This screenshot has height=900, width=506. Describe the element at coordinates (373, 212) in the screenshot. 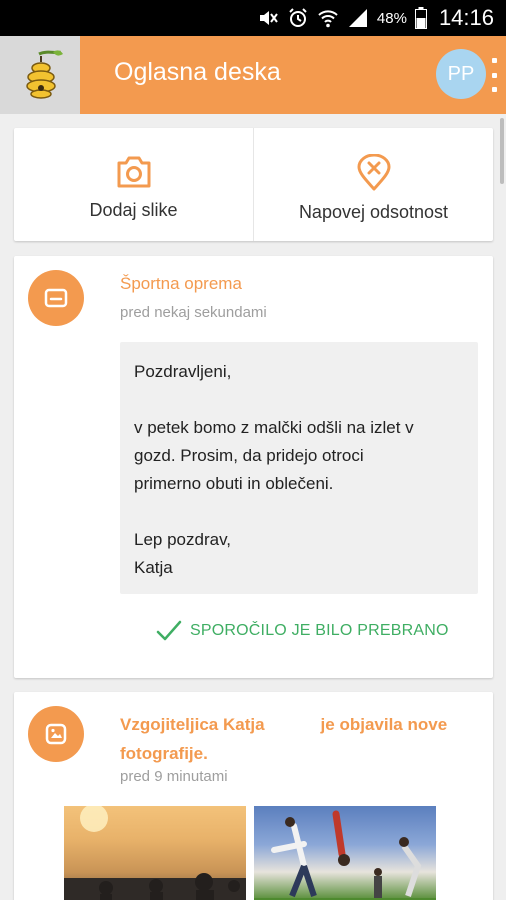

I see `announce-absence-label: Napovej odsotnost` at that location.